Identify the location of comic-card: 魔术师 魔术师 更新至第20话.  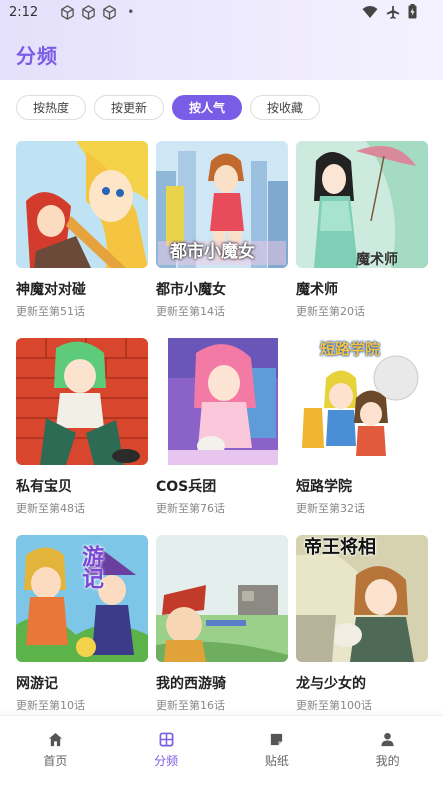
(362, 239).